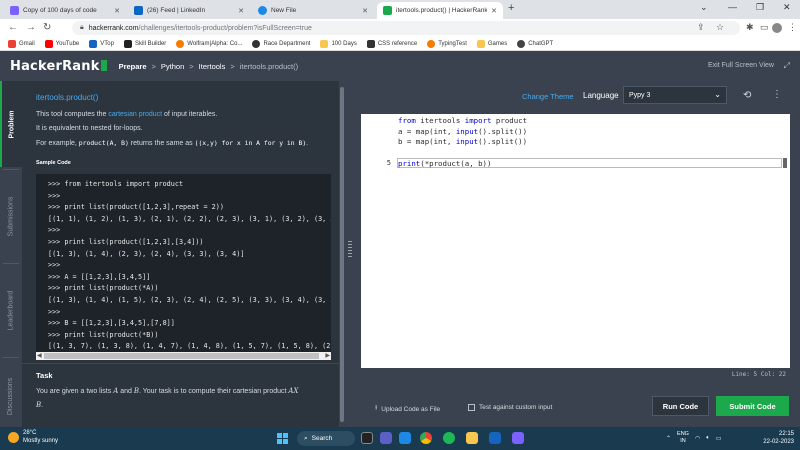 This screenshot has width=800, height=450. Describe the element at coordinates (495, 438) in the screenshot. I see `vscode-icon` at that location.